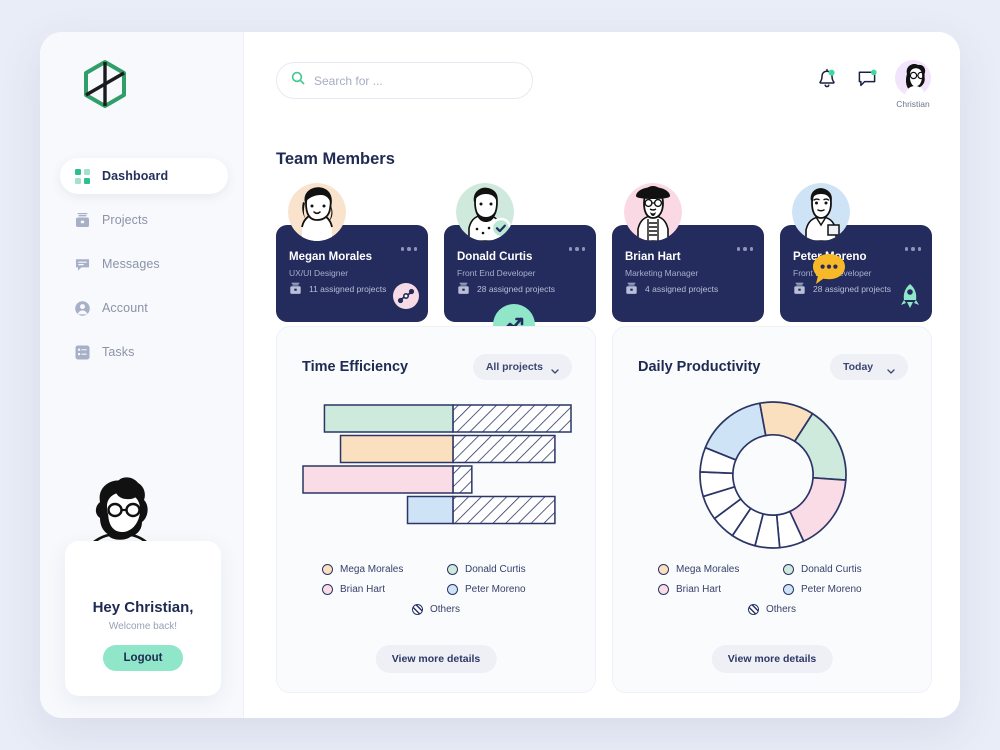  I want to click on sidebar-item-label: Dashboard, so click(135, 176).